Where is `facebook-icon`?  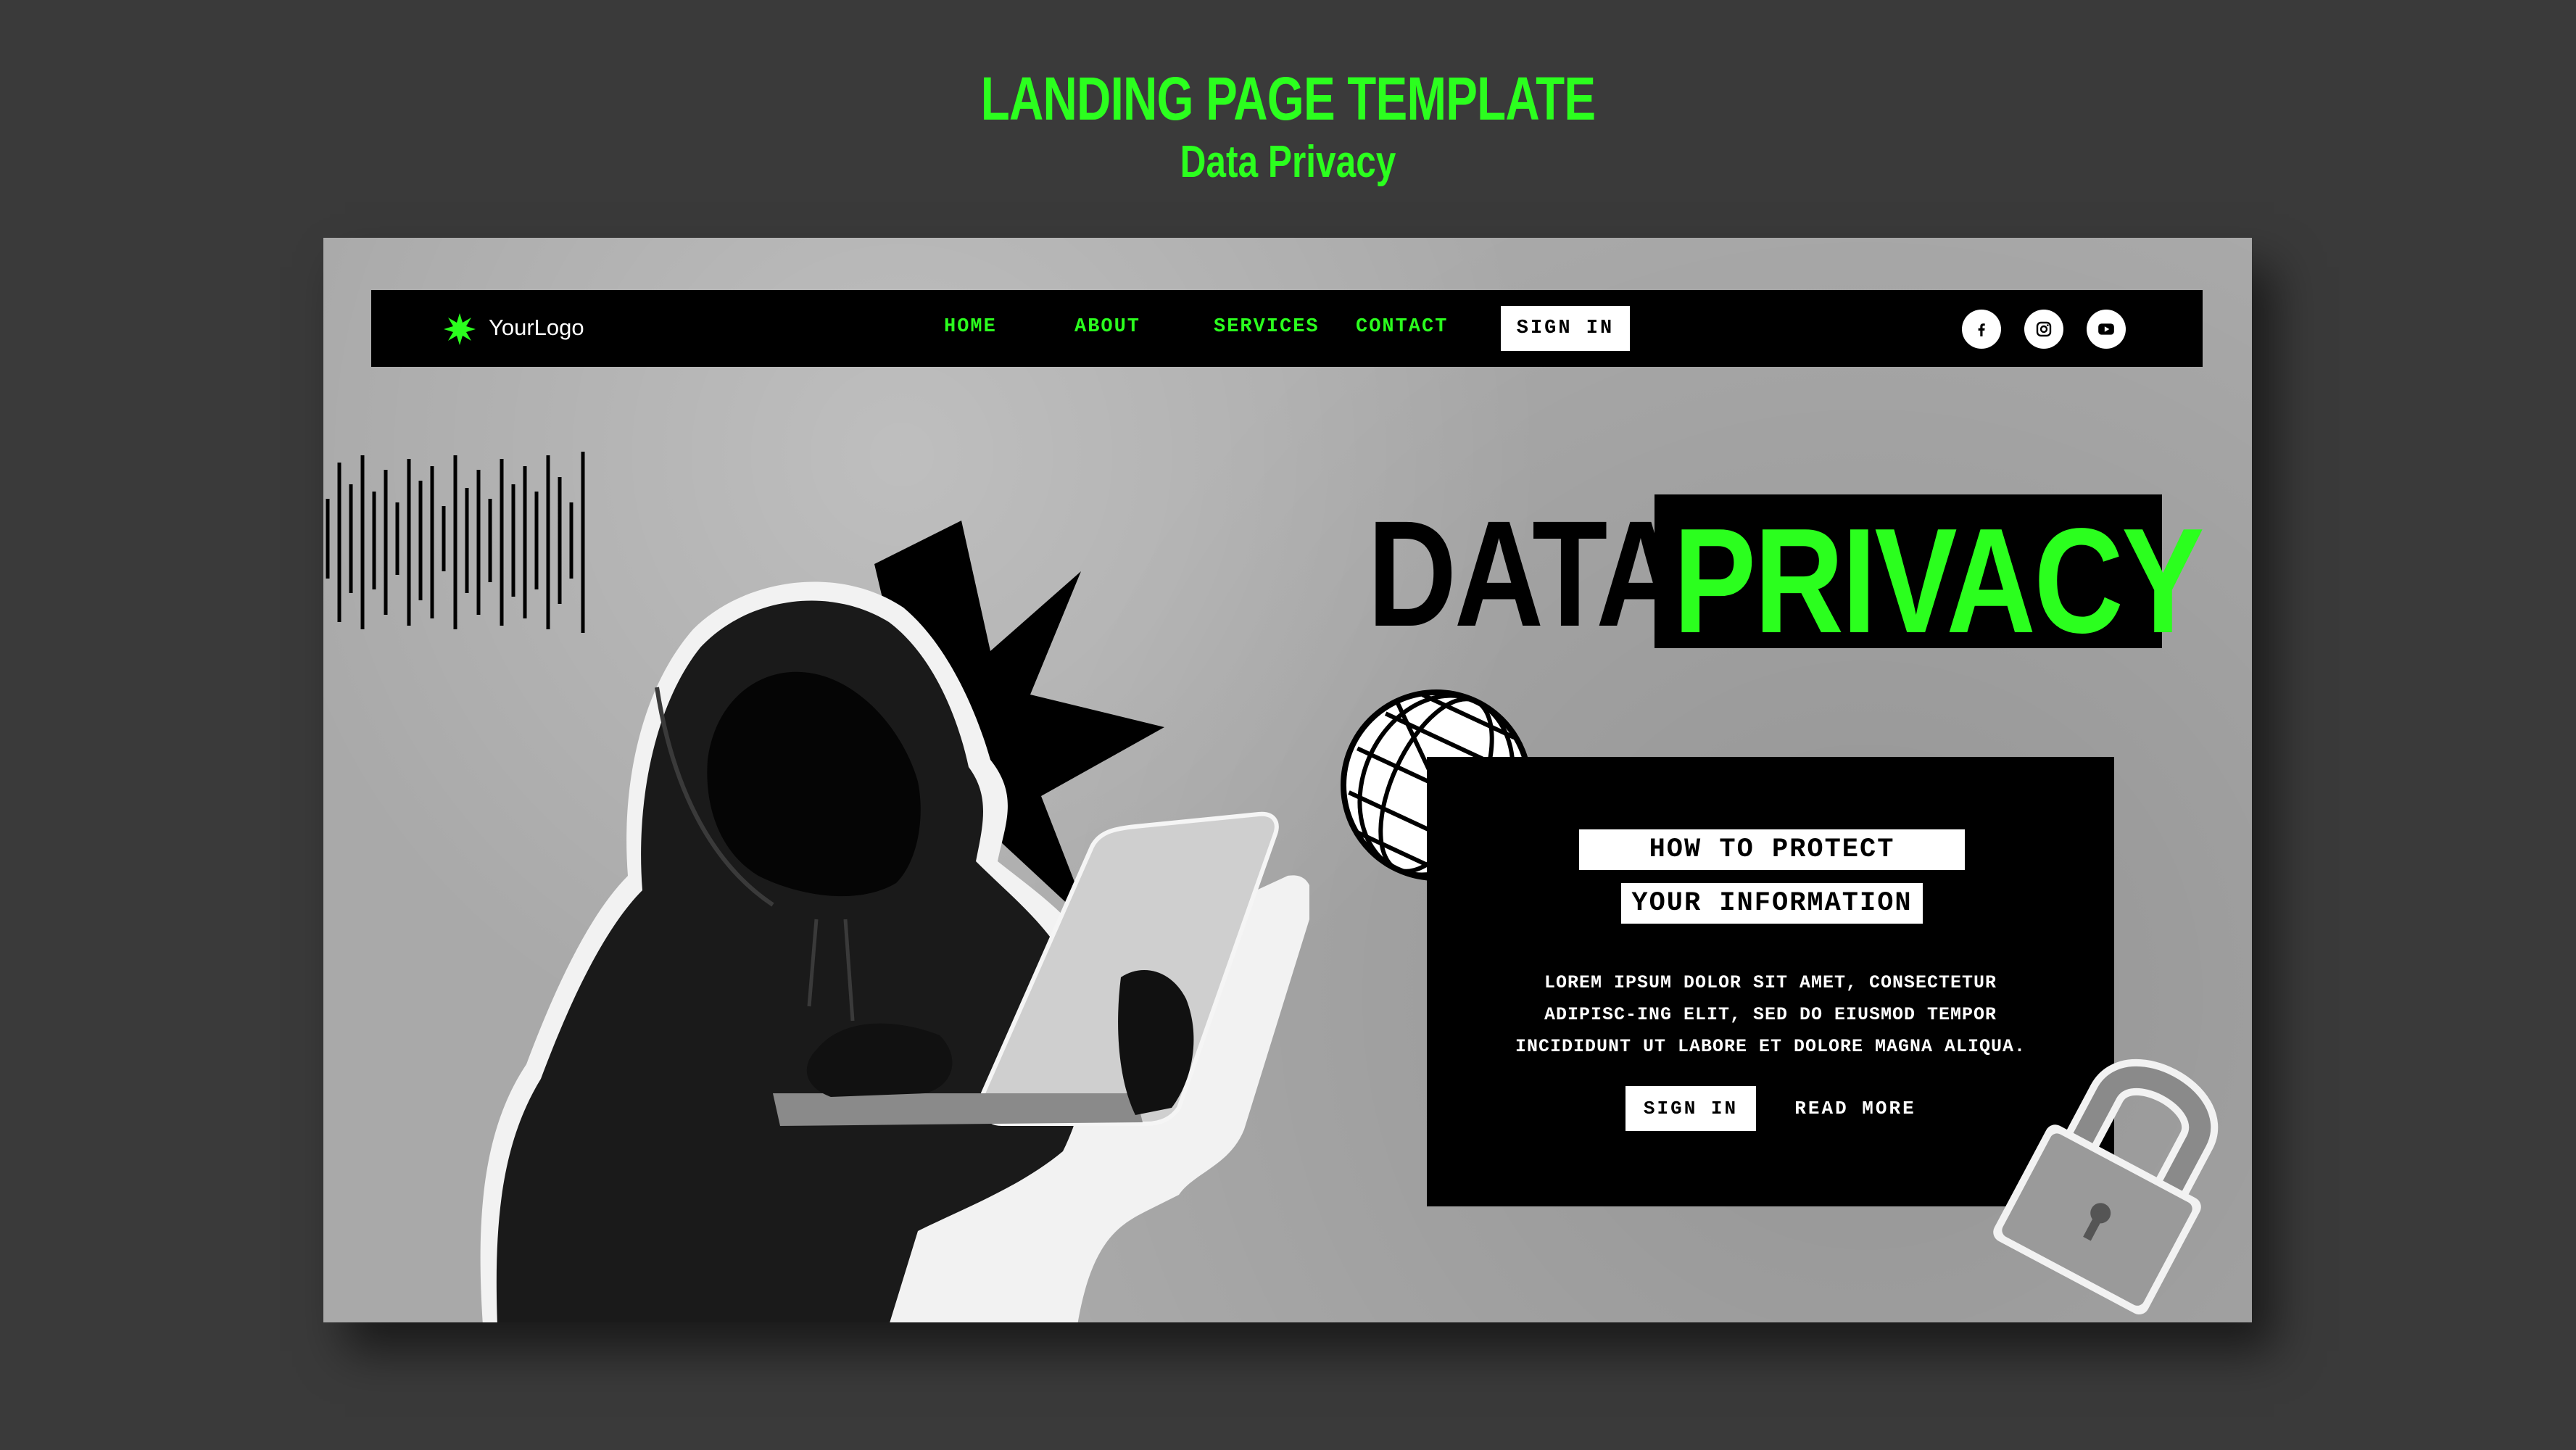 facebook-icon is located at coordinates (1981, 329).